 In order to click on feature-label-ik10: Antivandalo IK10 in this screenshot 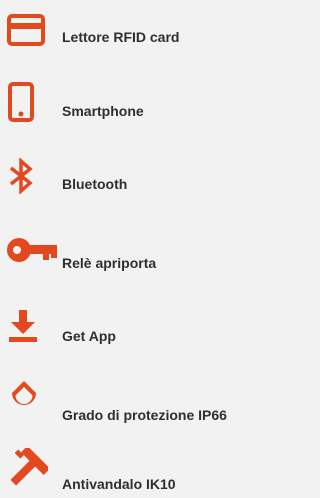, I will do `click(119, 484)`.